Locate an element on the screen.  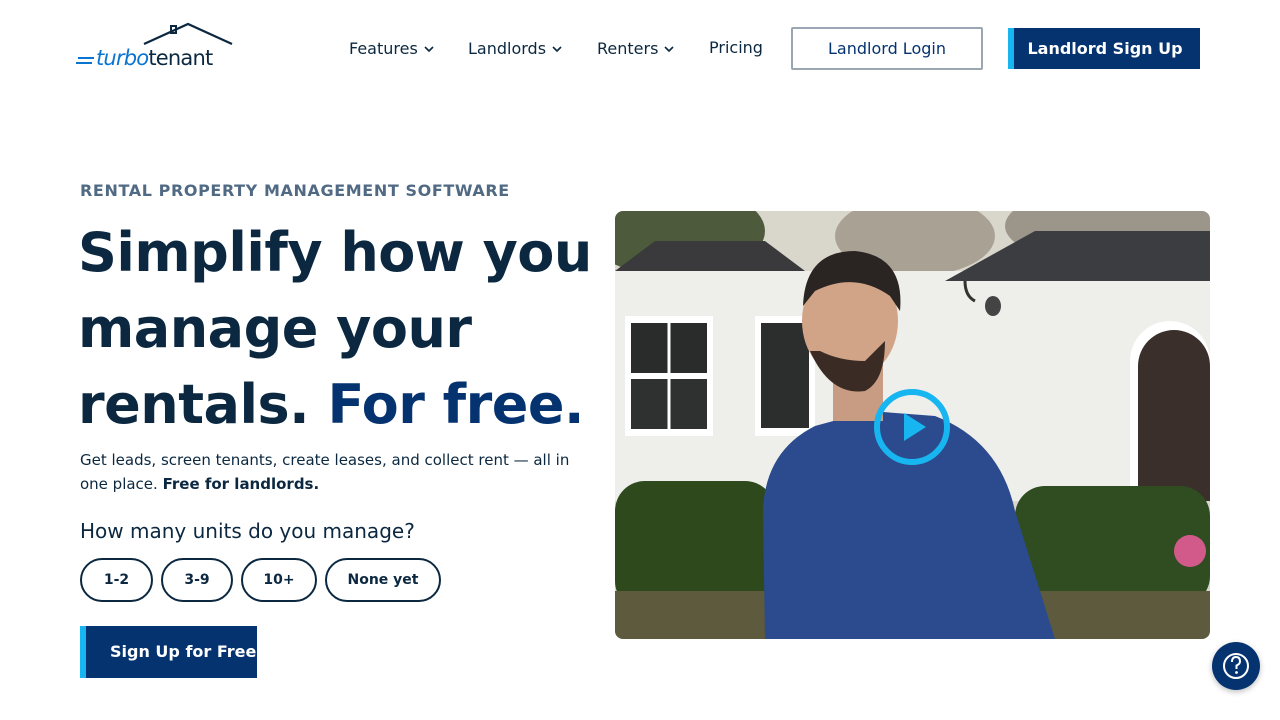
nav-landlords-label: Landlords is located at coordinates (507, 48).